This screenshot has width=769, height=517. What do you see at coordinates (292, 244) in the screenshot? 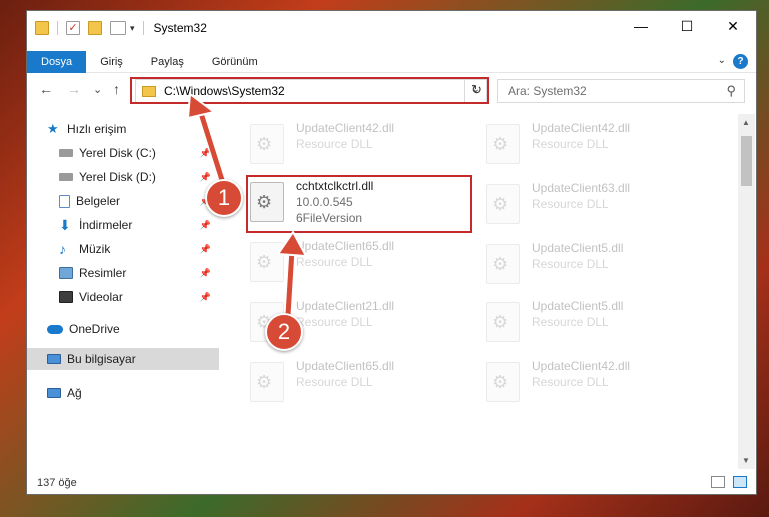
I see `arrow-two-head` at bounding box center [292, 244].